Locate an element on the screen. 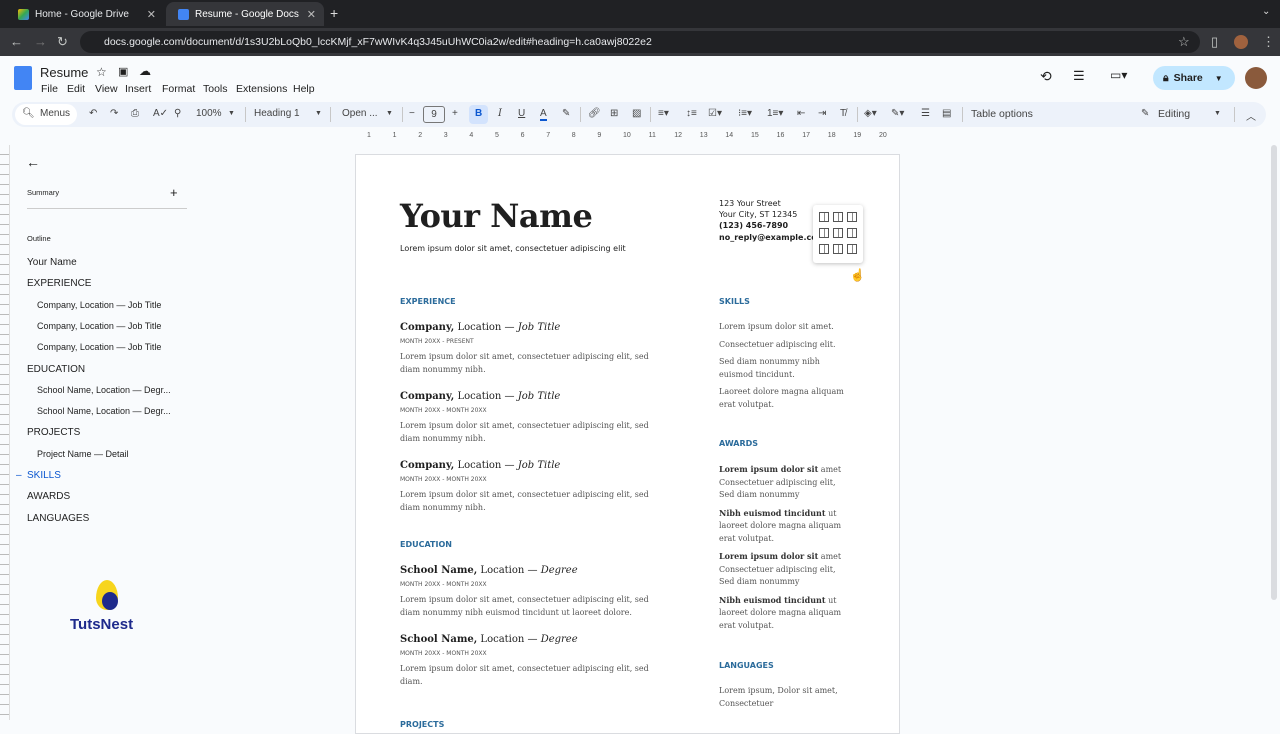 Image resolution: width=1280 pixels, height=734 pixels. outline-item: PROJECTS is located at coordinates (53, 432).